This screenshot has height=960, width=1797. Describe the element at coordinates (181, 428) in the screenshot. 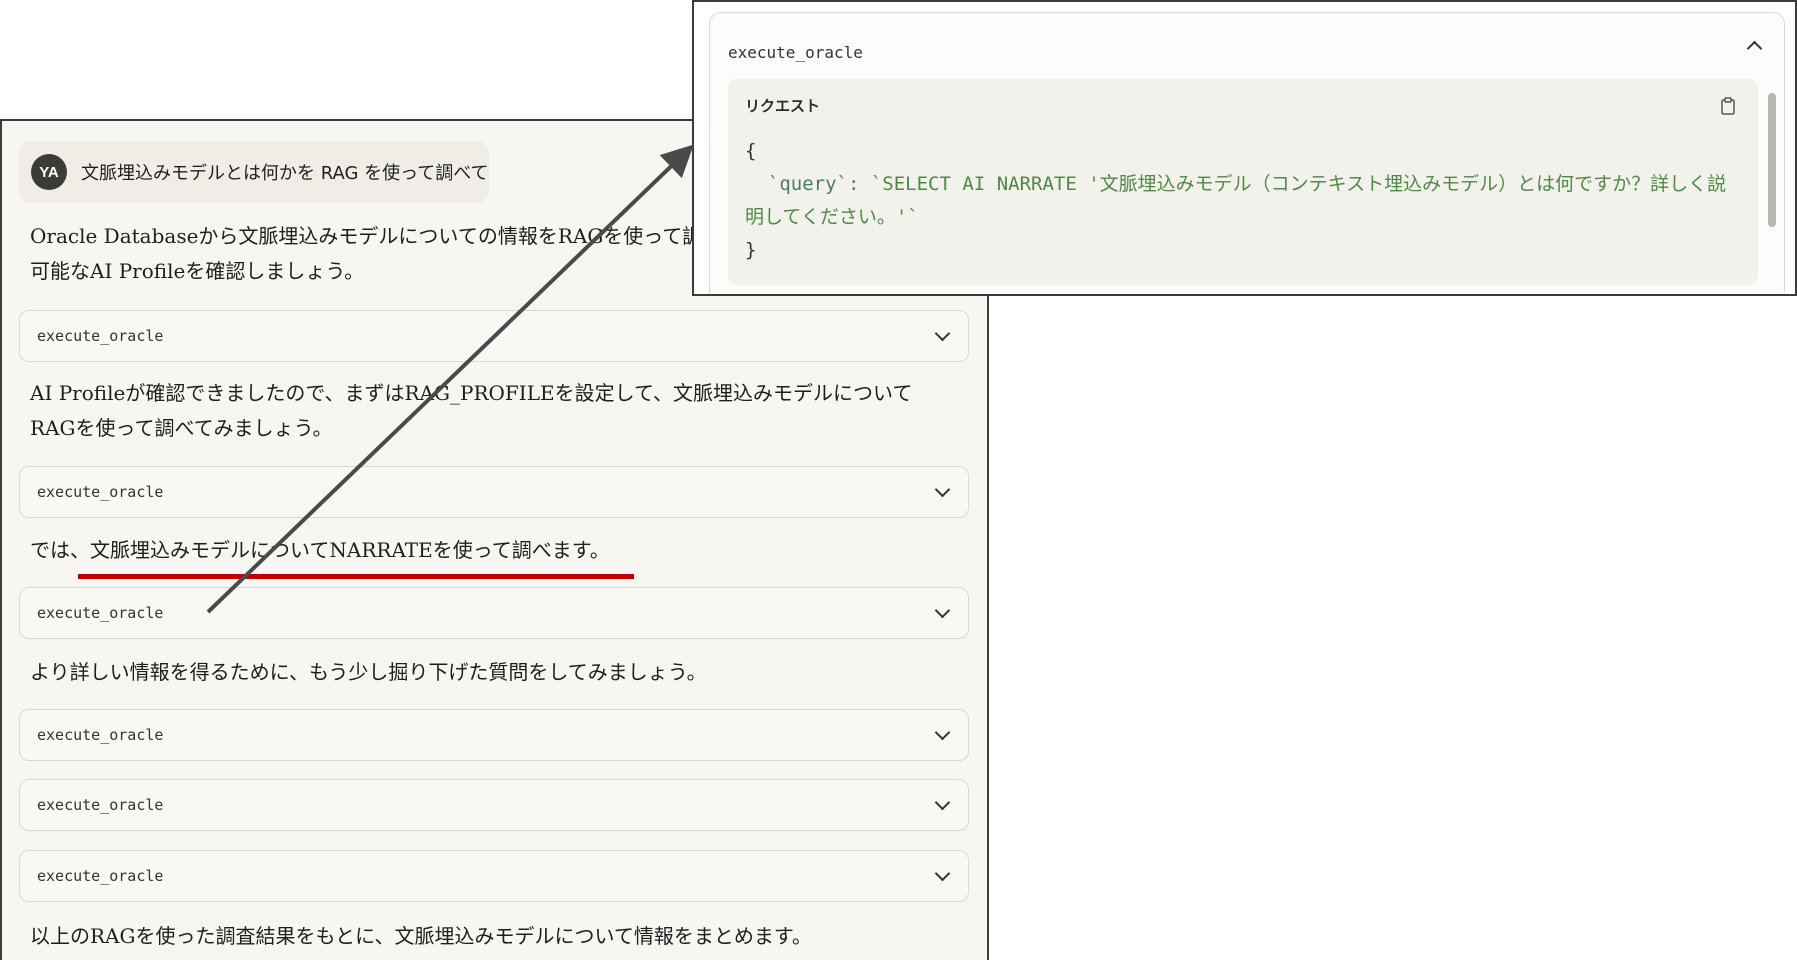

I see `assistant-message-2-line-2: RAGを使って調べてみましょう。` at that location.